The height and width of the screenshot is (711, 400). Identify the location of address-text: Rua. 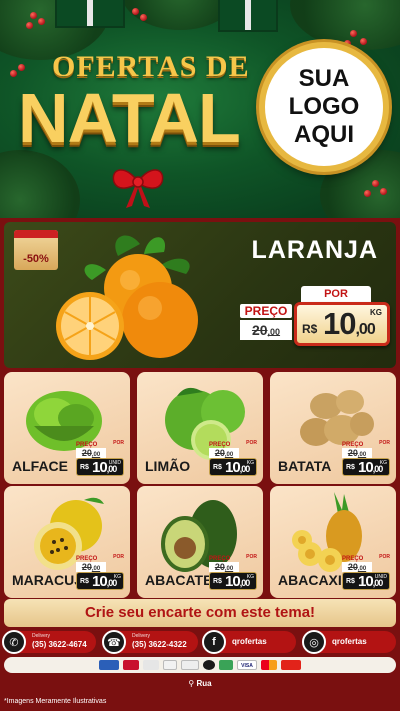
(204, 683).